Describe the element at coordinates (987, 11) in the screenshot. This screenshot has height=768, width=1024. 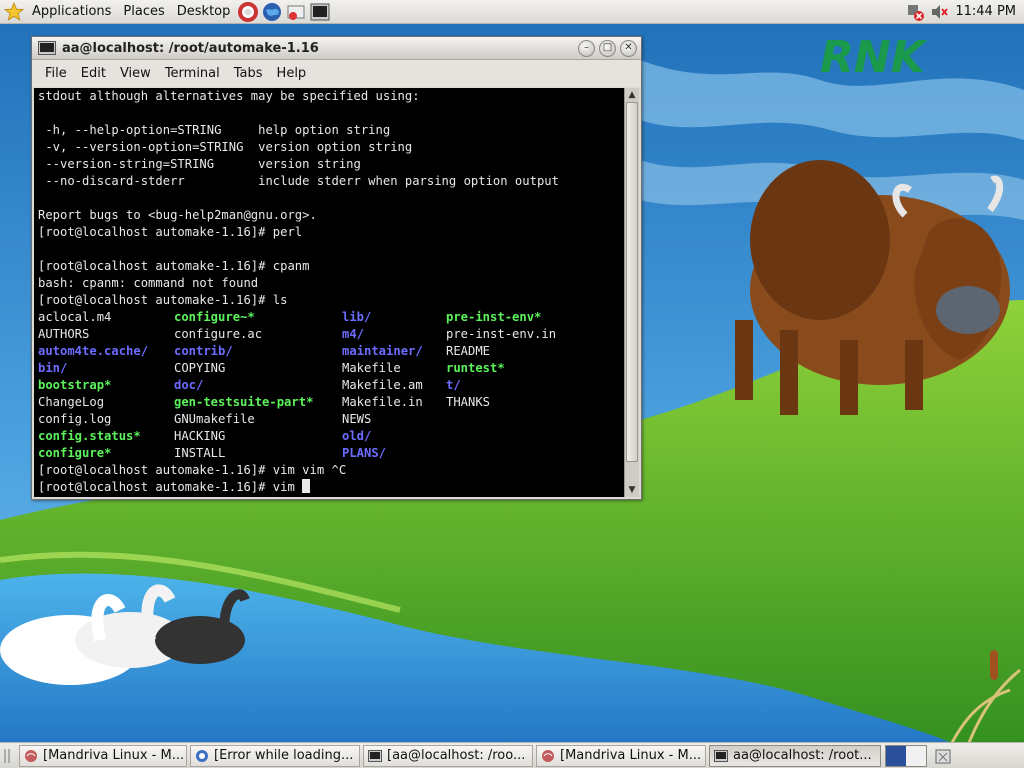
I see `panel-clock: 11:44 PM` at that location.